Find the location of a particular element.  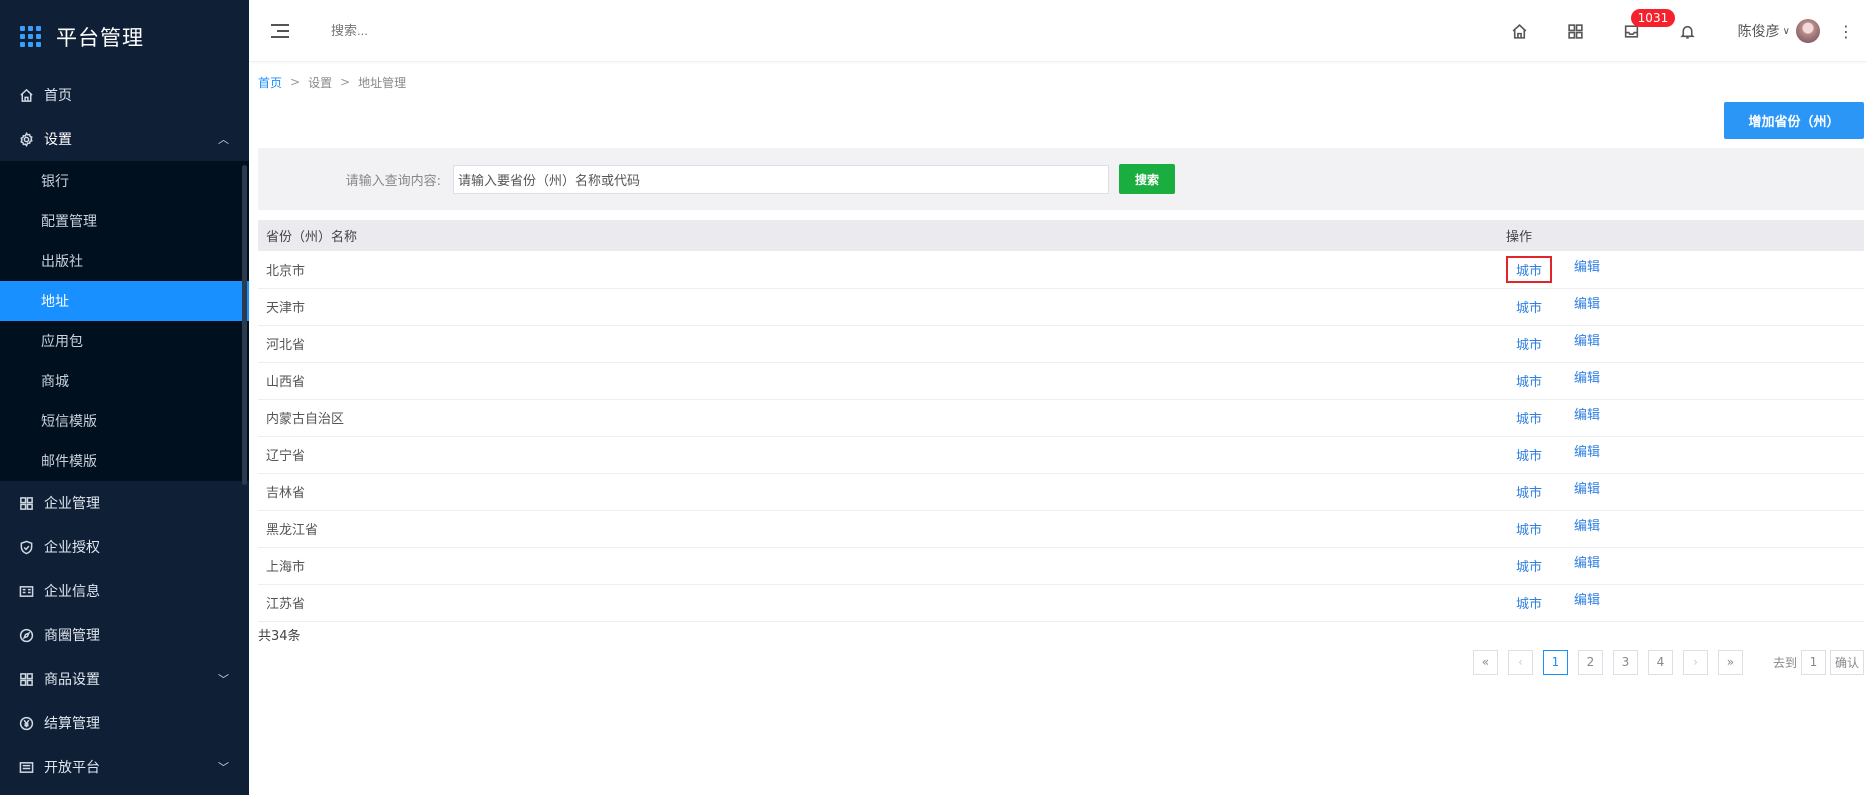

sidebar-item-business-district: 商圈管理 is located at coordinates (124, 635).